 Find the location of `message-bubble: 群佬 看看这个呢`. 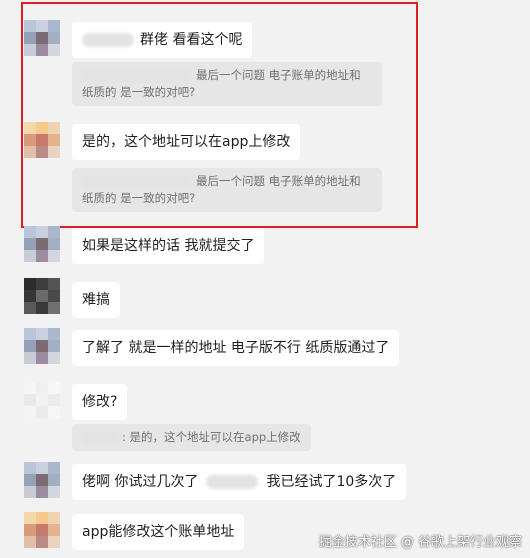

message-bubble: 群佬 看看这个呢 is located at coordinates (162, 40).